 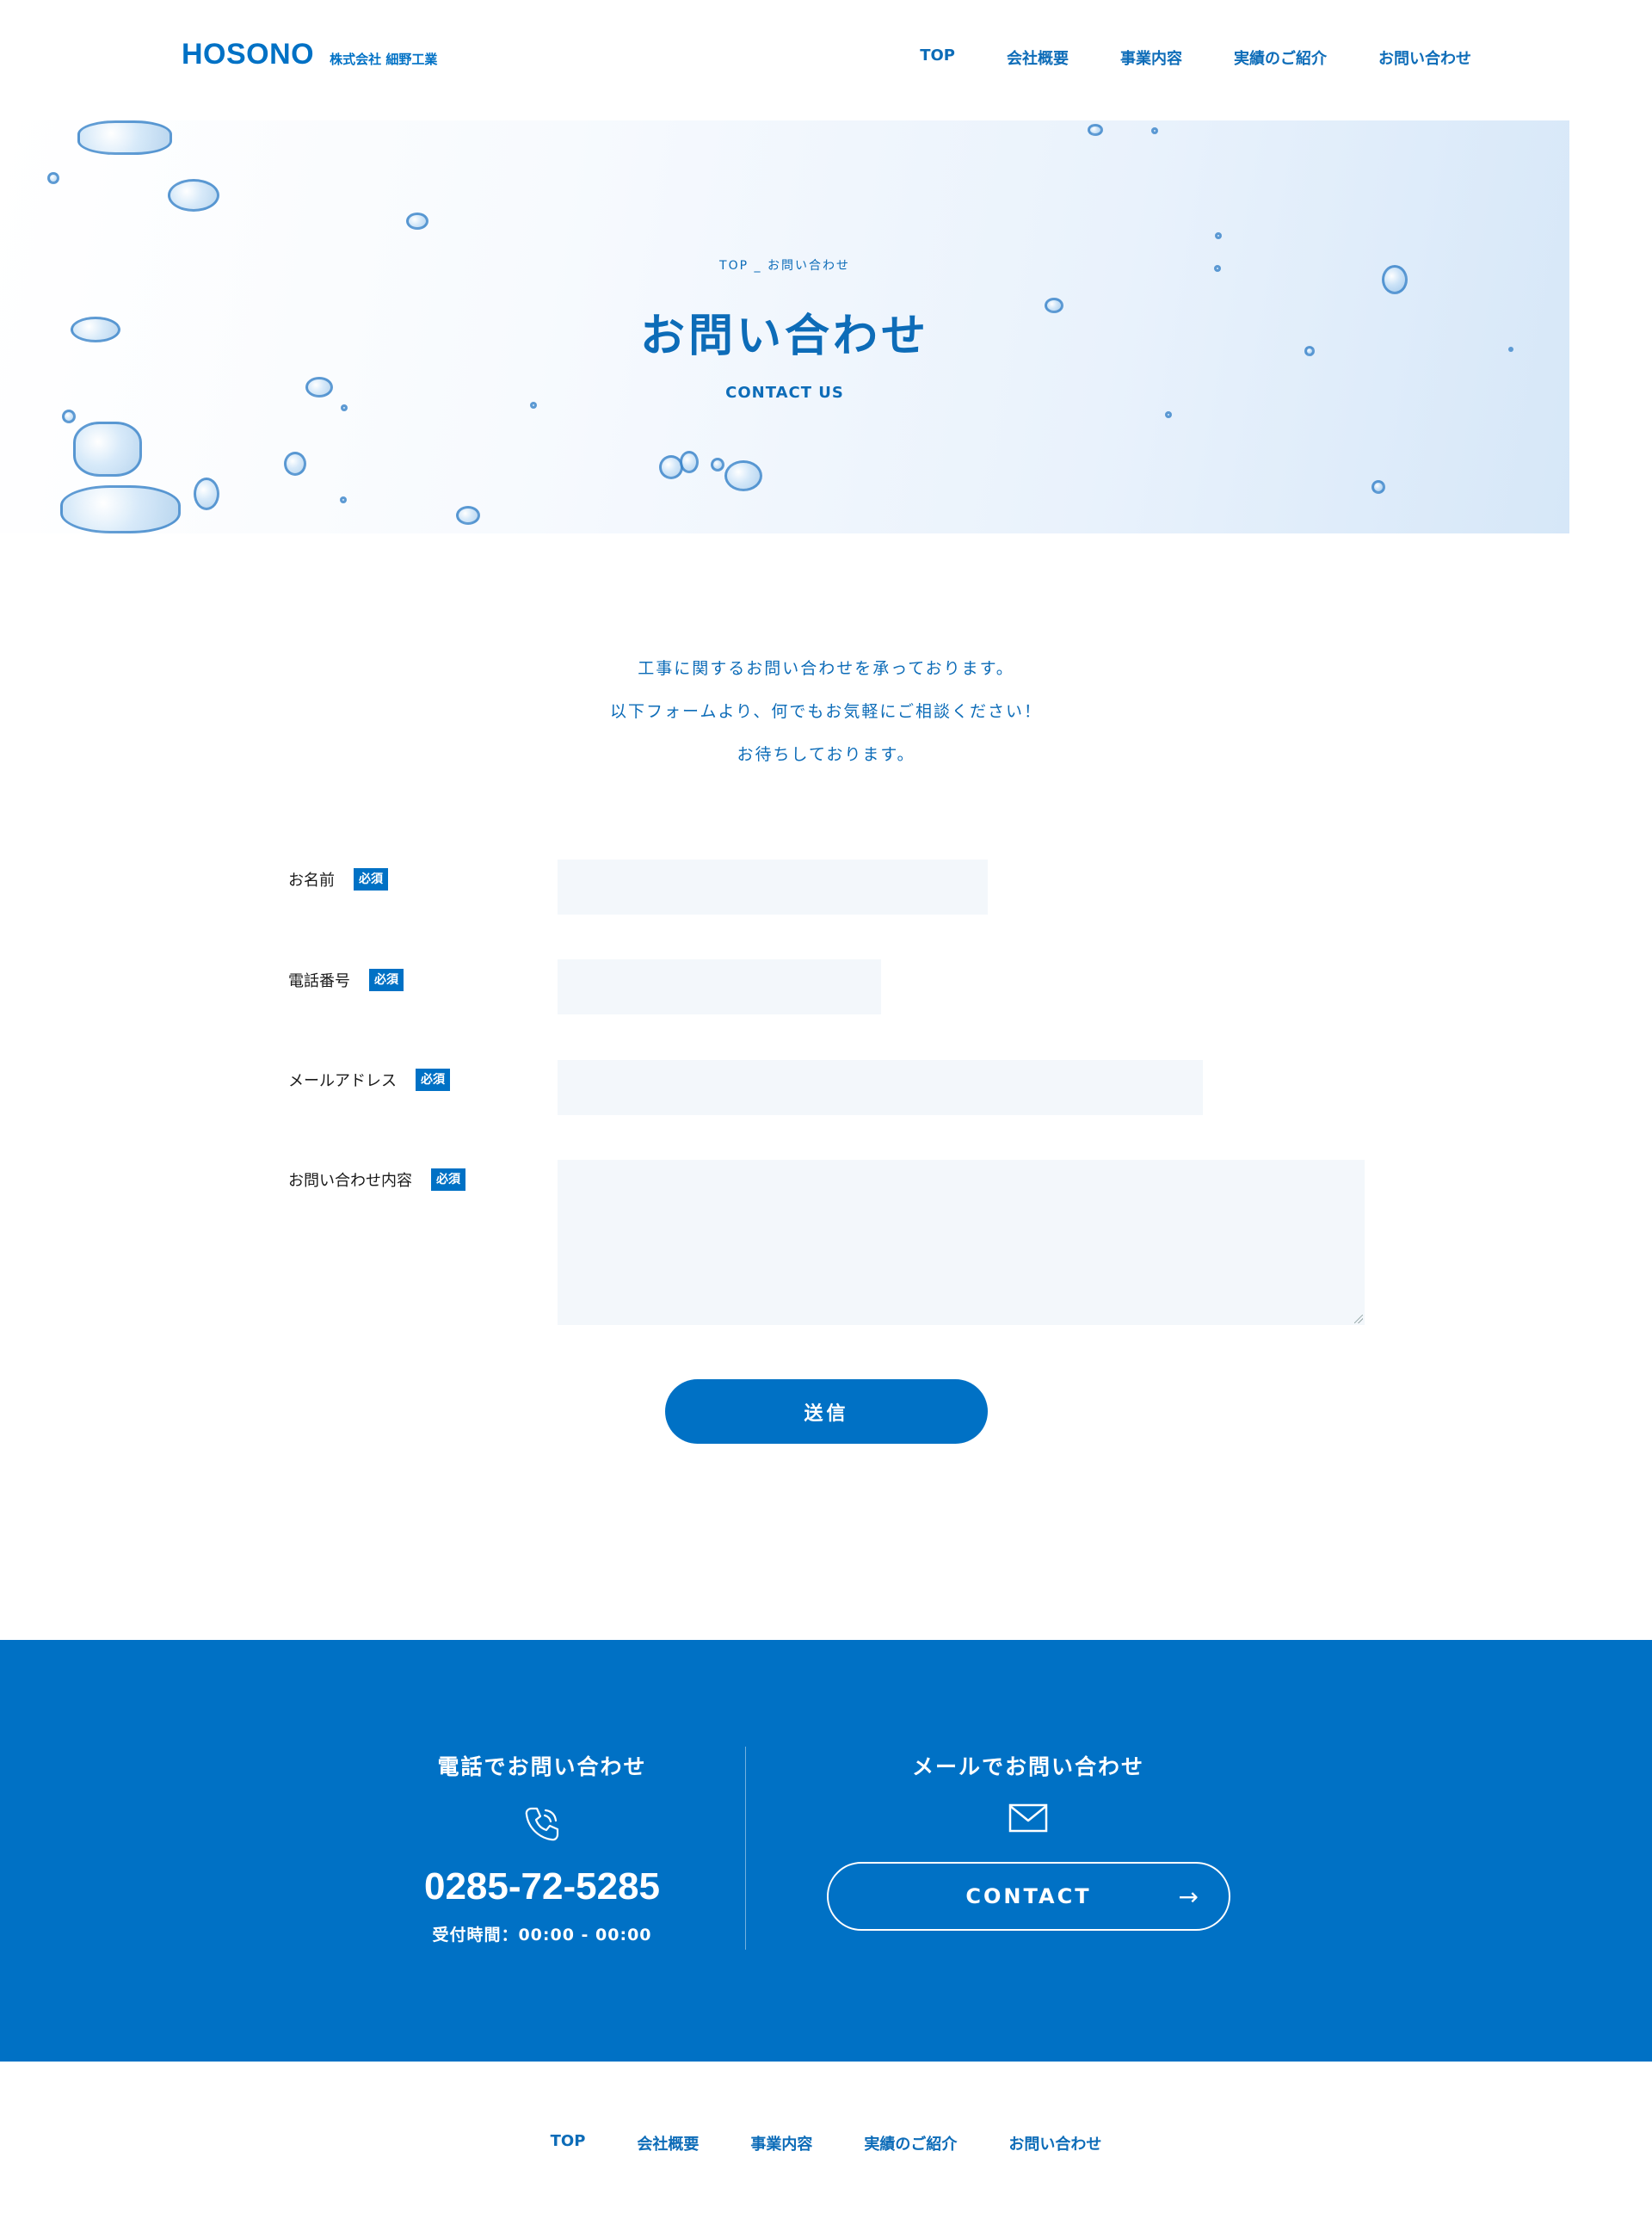 What do you see at coordinates (568, 2143) in the screenshot?
I see `footer-nav-top: TOP` at bounding box center [568, 2143].